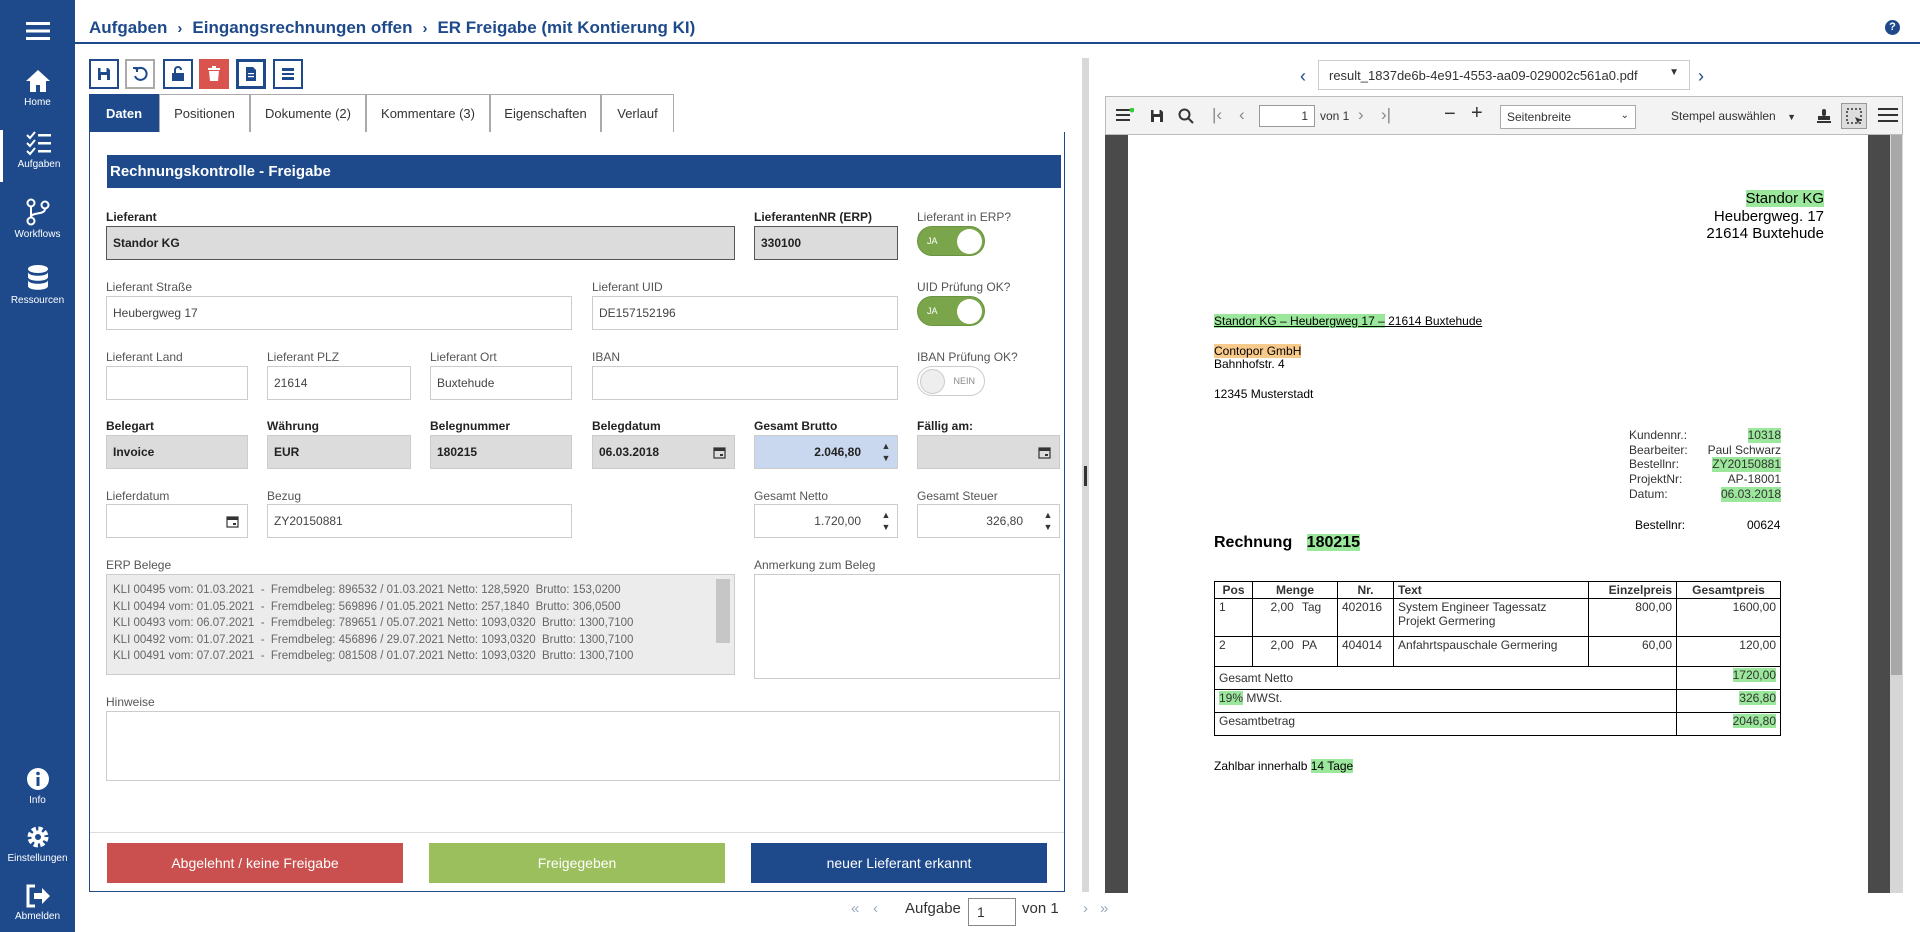 This screenshot has height=932, width=1920. I want to click on belegart-field: Invoice, so click(177, 452).